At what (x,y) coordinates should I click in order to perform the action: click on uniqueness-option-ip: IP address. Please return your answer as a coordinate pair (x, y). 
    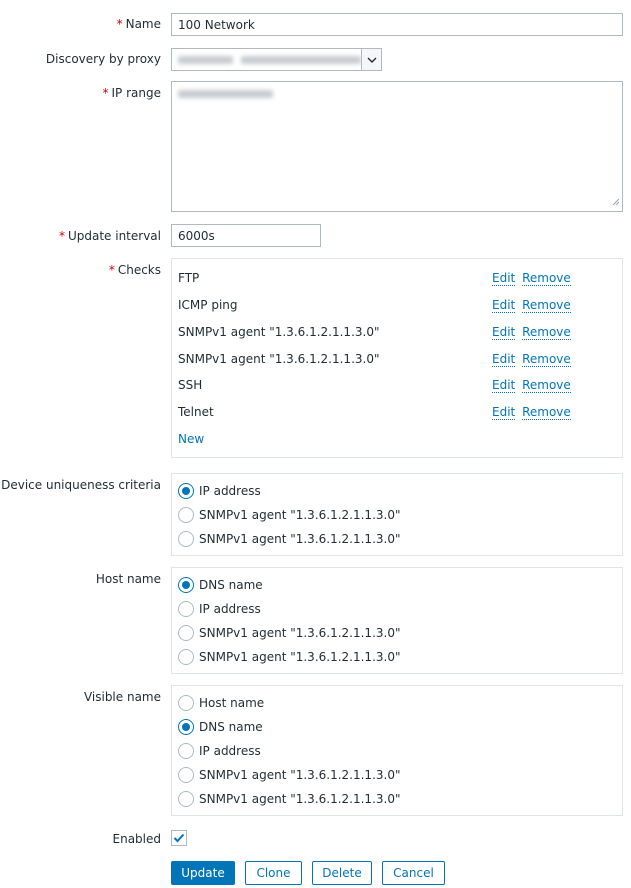
    Looking at the image, I should click on (219, 491).